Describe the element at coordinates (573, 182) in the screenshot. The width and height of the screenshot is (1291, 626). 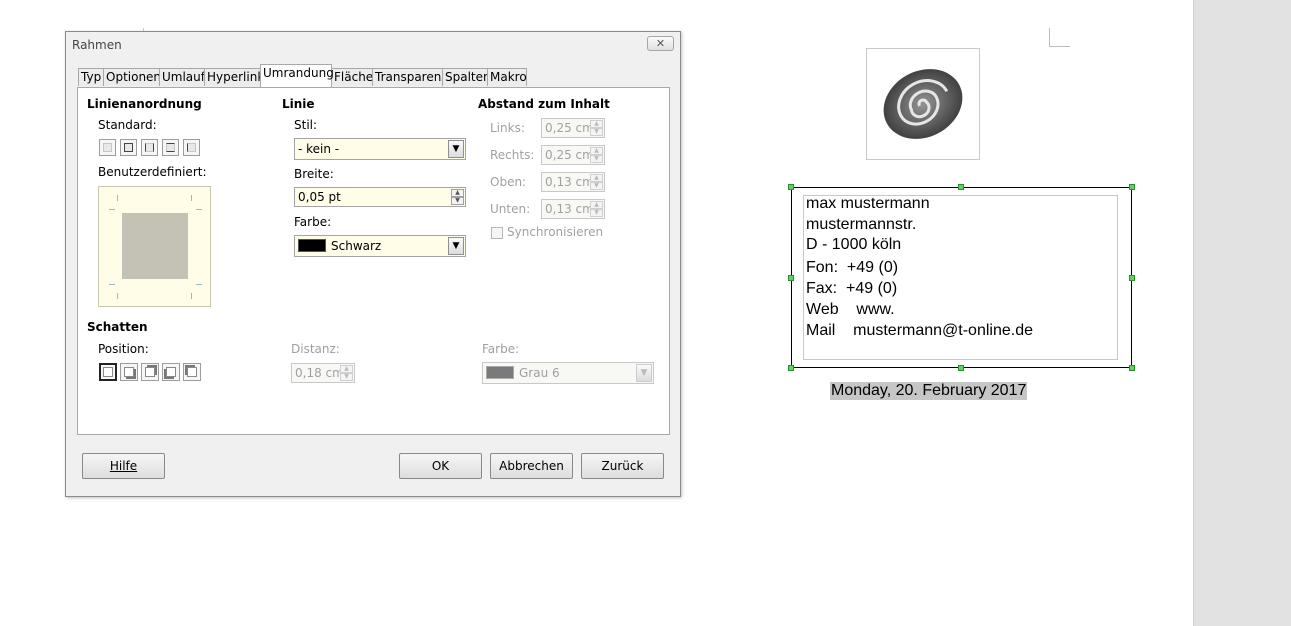
I see `spacing-top-spinner: 0,13 cm ▲ ▼` at that location.